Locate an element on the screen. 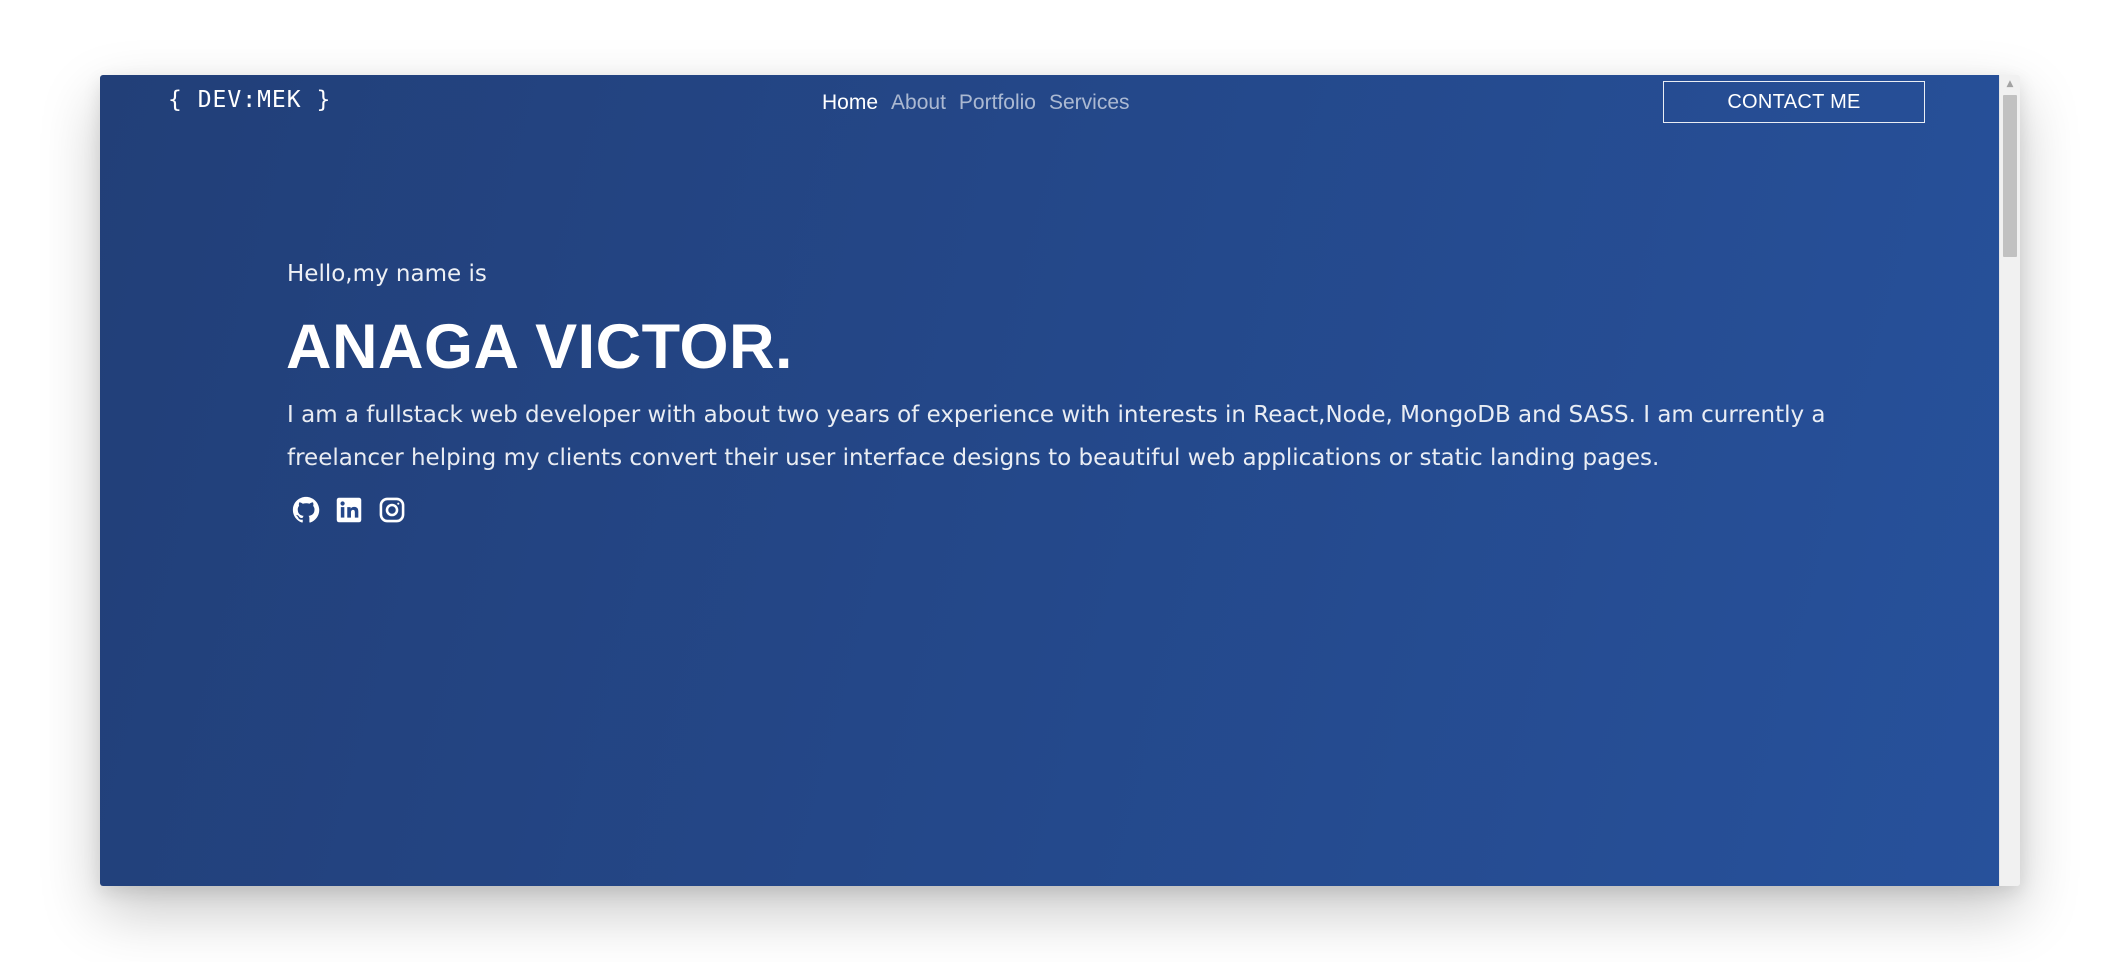 The height and width of the screenshot is (962, 2120). contact-me-button: CONTACT ME is located at coordinates (1794, 102).